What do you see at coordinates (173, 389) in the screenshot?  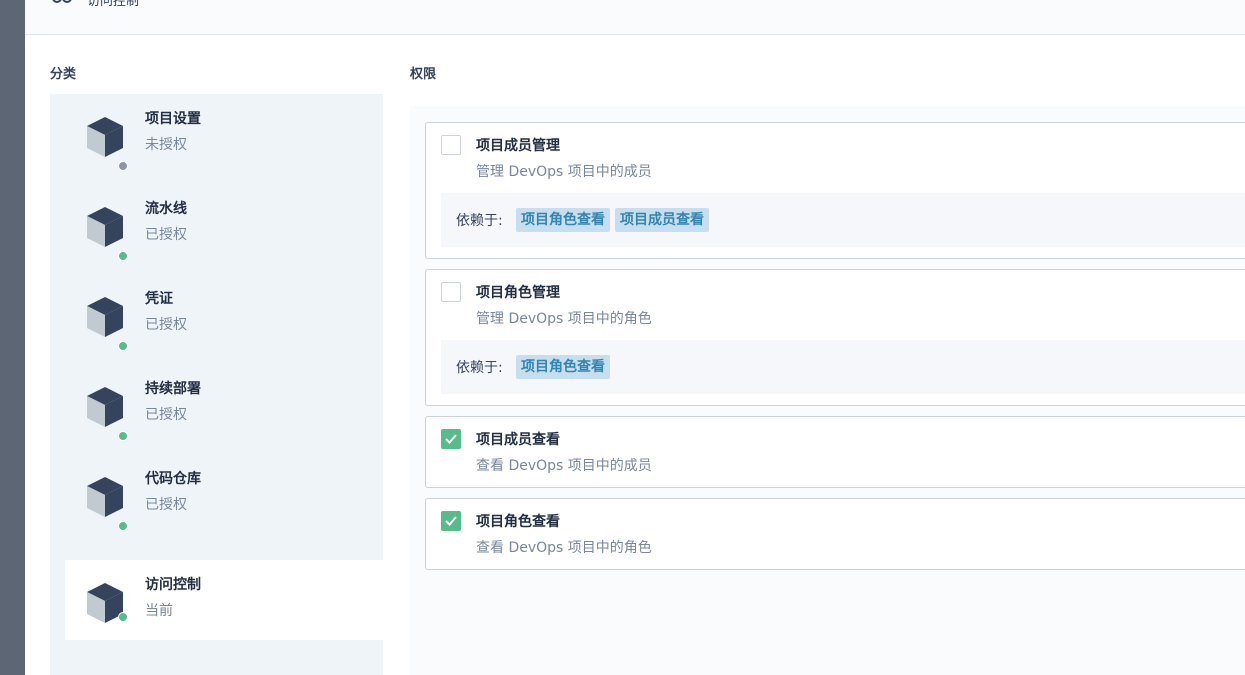 I see `category-name: 持续部署` at bounding box center [173, 389].